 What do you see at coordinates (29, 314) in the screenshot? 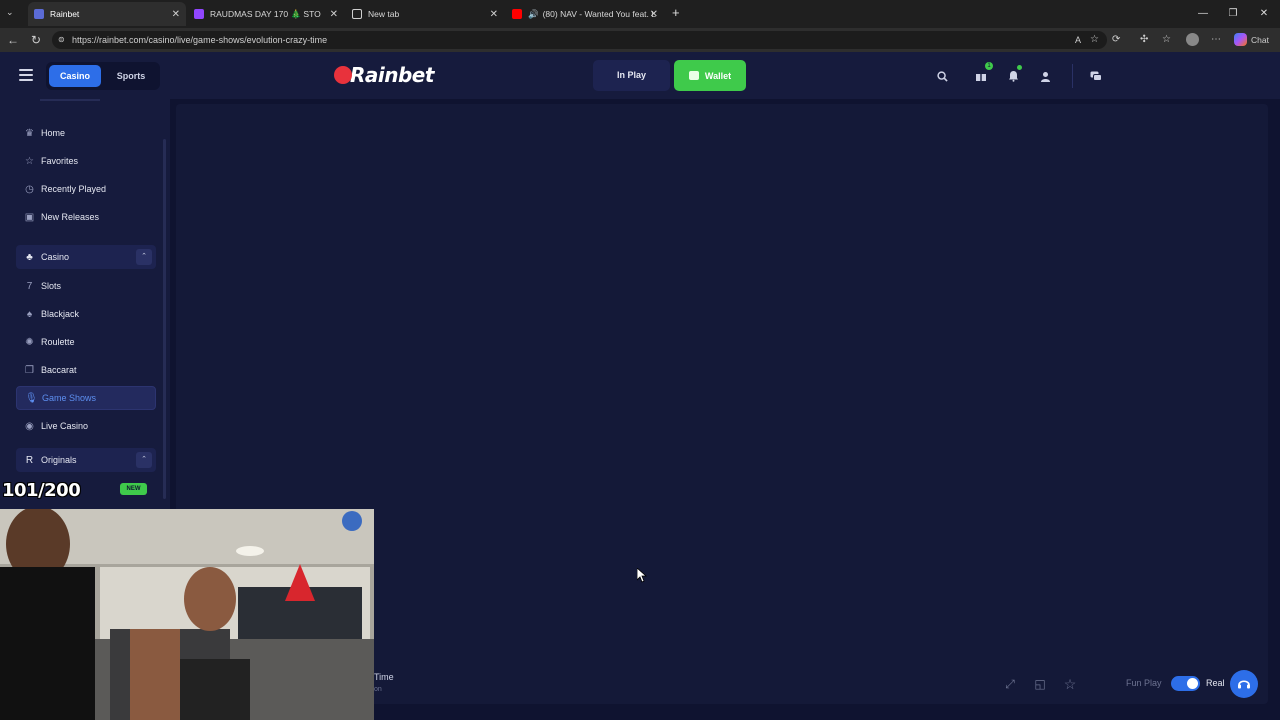
I see `spade-icon: ♠` at bounding box center [29, 314].